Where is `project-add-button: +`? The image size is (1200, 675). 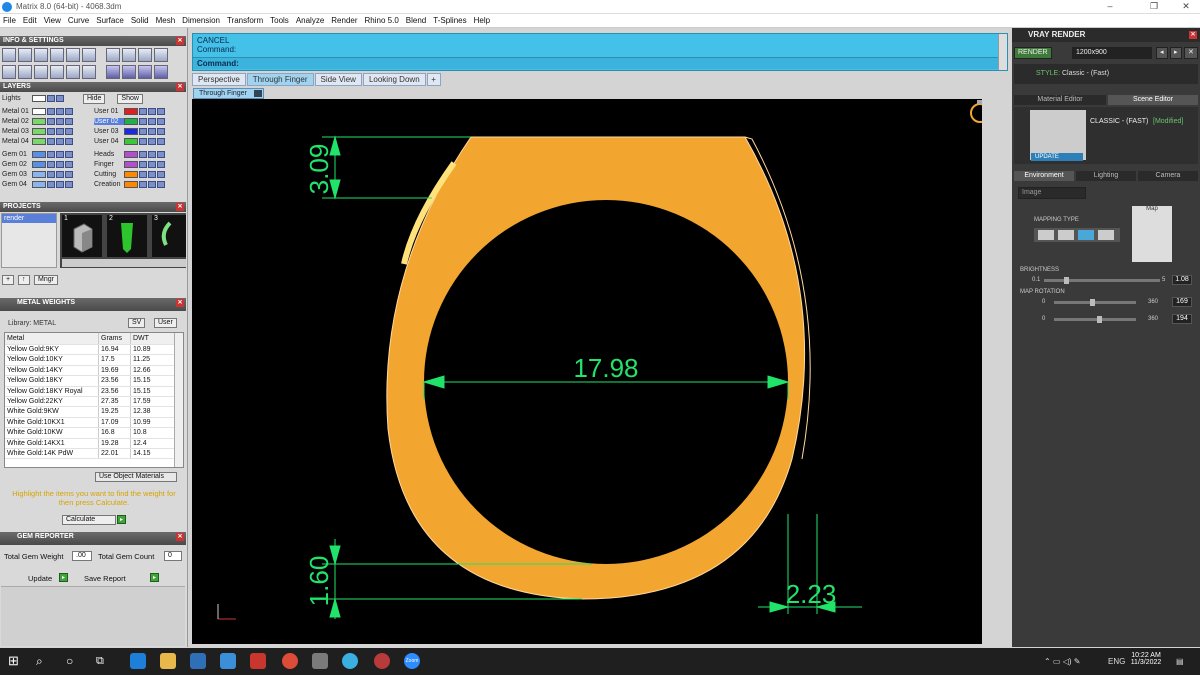 project-add-button: + is located at coordinates (8, 280).